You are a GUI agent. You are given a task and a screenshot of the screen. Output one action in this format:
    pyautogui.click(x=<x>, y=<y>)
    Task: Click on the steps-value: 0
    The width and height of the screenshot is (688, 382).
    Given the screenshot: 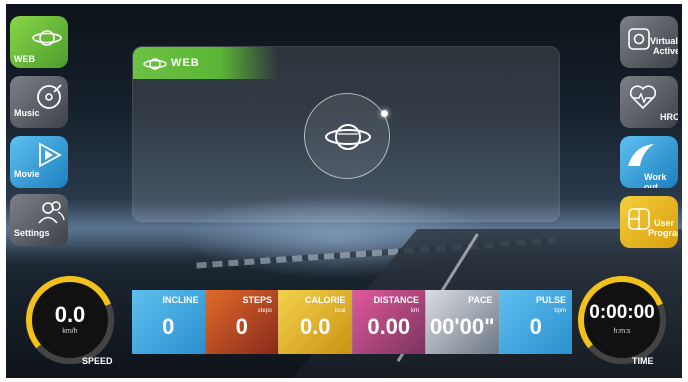 What is the action you would take?
    pyautogui.click(x=241, y=326)
    